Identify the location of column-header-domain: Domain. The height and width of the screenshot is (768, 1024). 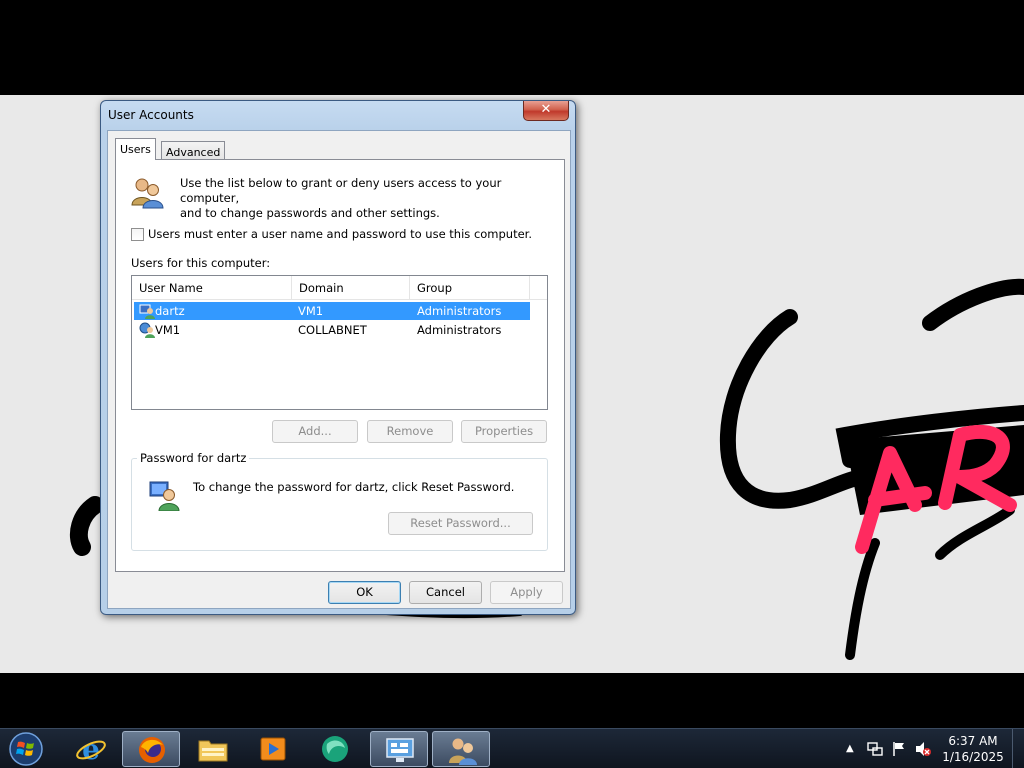
(351, 288).